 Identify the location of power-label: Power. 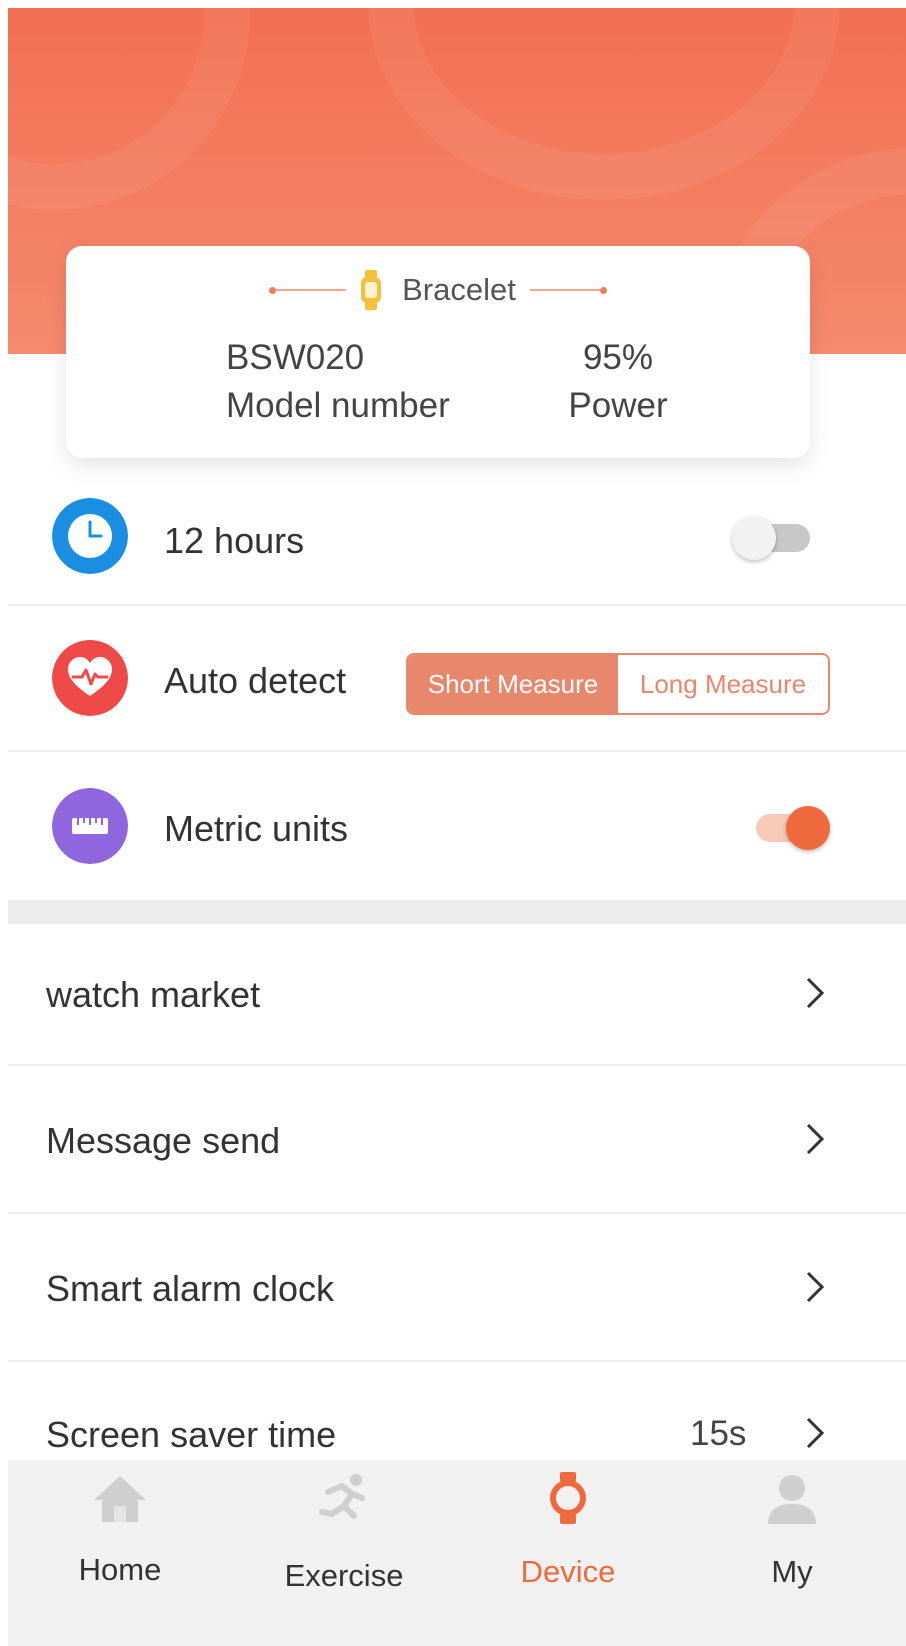
(618, 405).